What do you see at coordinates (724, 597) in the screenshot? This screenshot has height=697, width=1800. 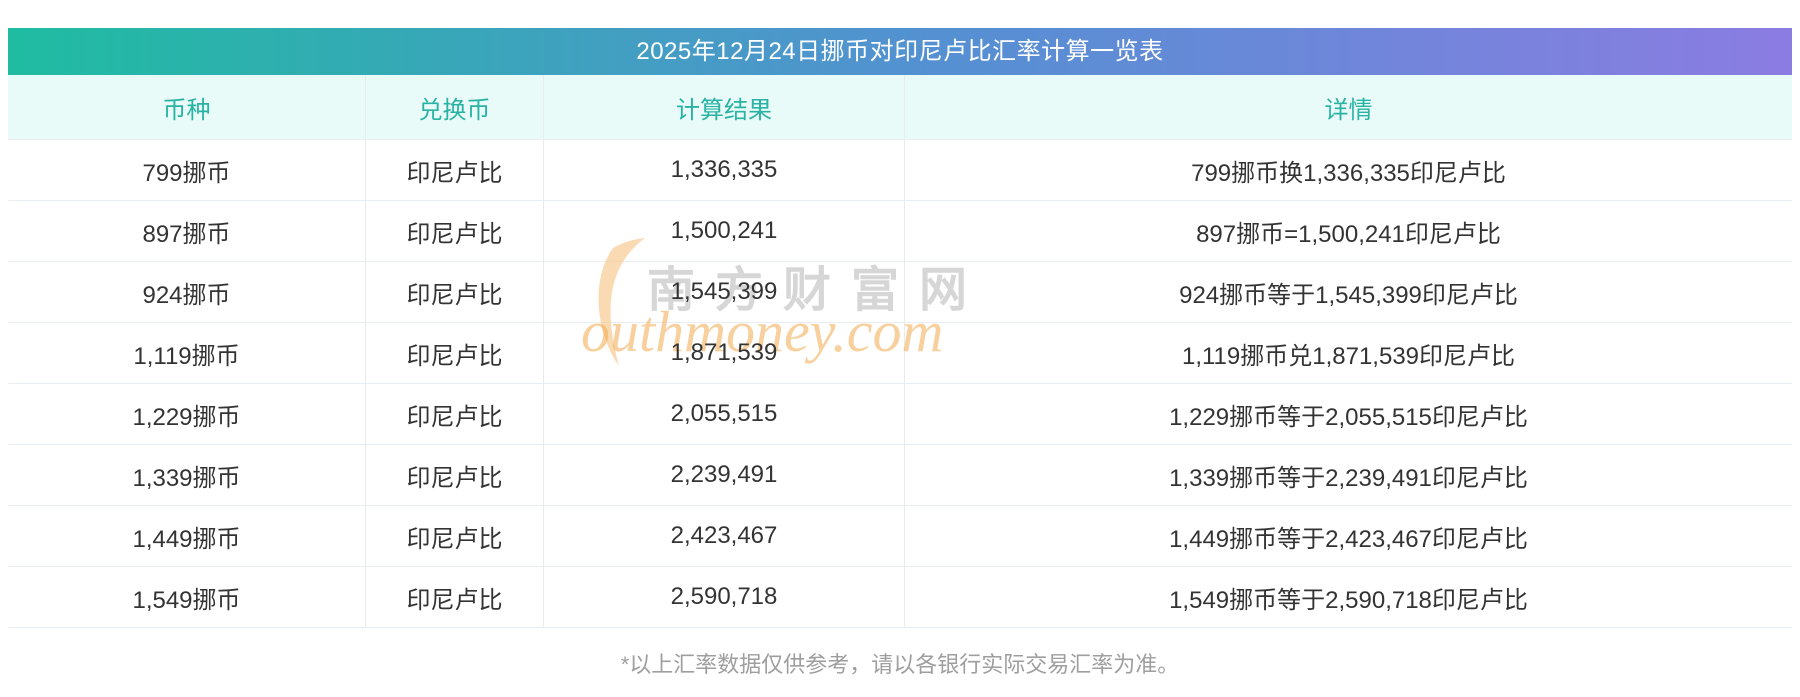 I see `cell-result: 2,590,718` at bounding box center [724, 597].